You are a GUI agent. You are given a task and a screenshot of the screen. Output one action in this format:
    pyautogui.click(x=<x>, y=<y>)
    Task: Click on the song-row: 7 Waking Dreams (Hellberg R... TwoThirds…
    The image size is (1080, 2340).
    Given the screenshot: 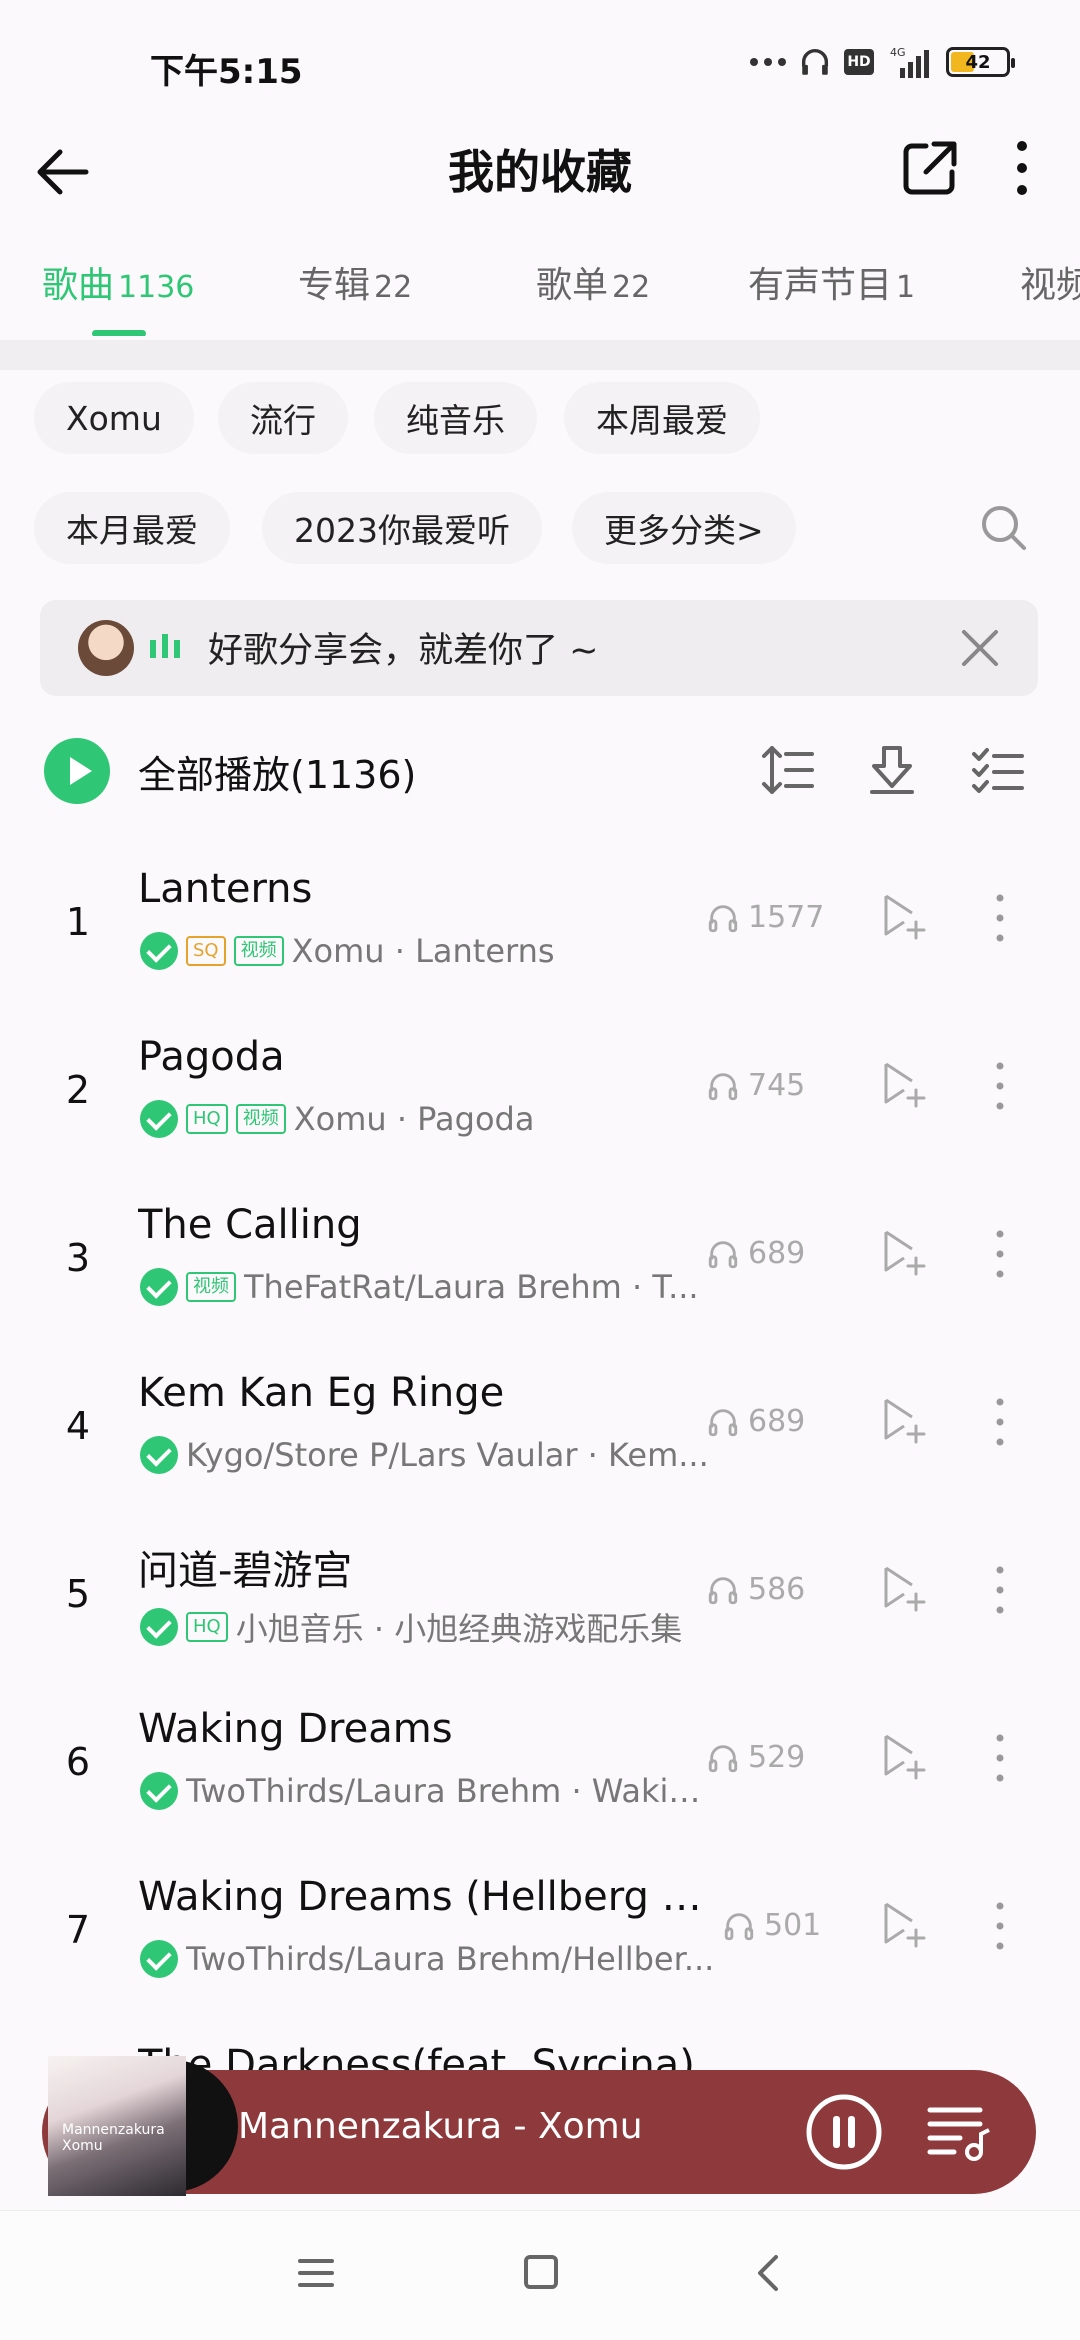 What is the action you would take?
    pyautogui.click(x=540, y=1940)
    